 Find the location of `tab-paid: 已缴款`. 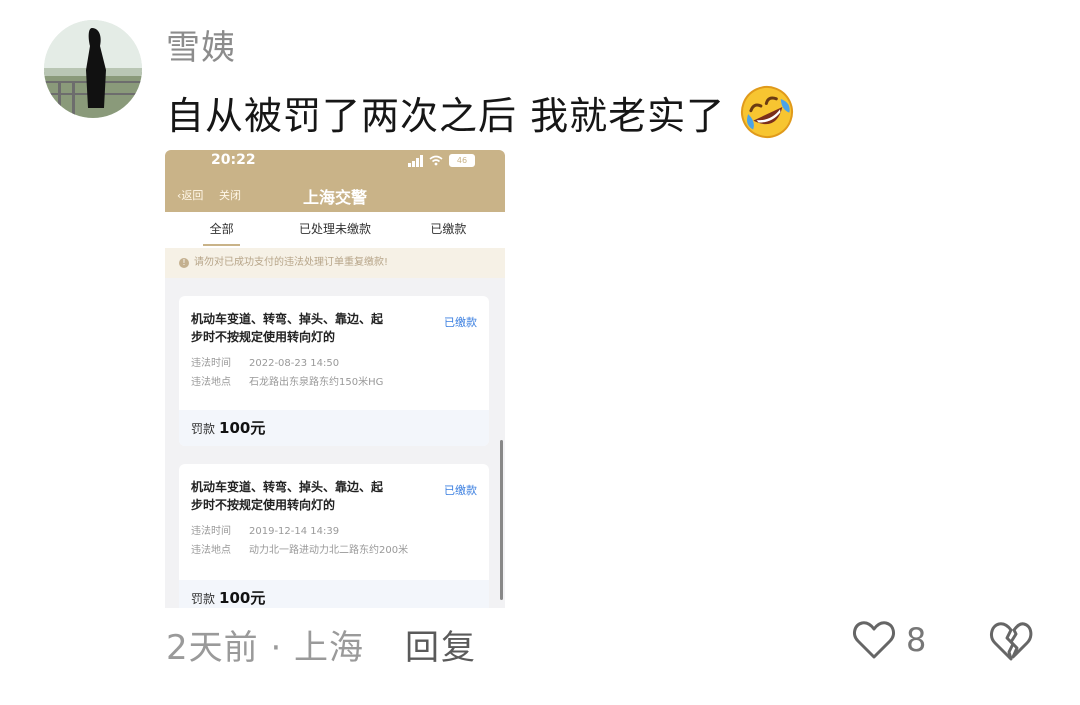

tab-paid: 已缴款 is located at coordinates (448, 230).